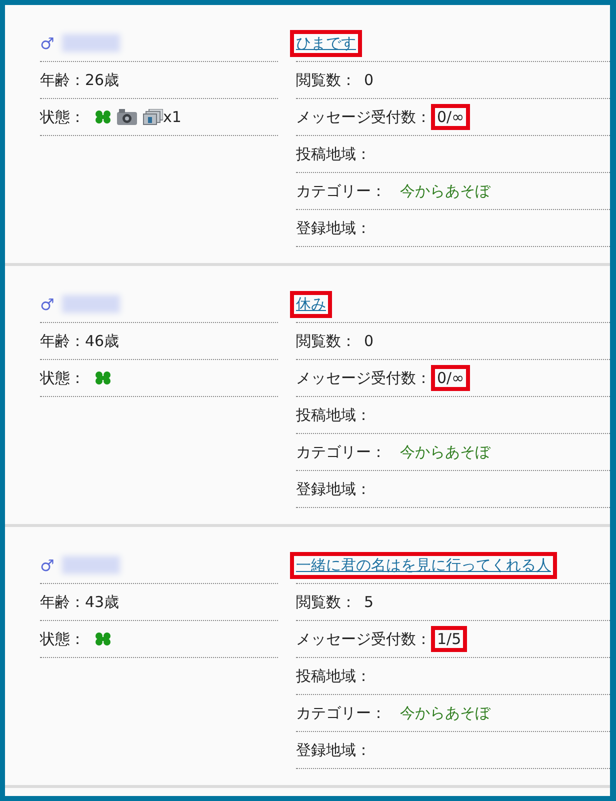 This screenshot has height=801, width=616. What do you see at coordinates (80, 341) in the screenshot?
I see `age-text: 年齢：46歳` at bounding box center [80, 341].